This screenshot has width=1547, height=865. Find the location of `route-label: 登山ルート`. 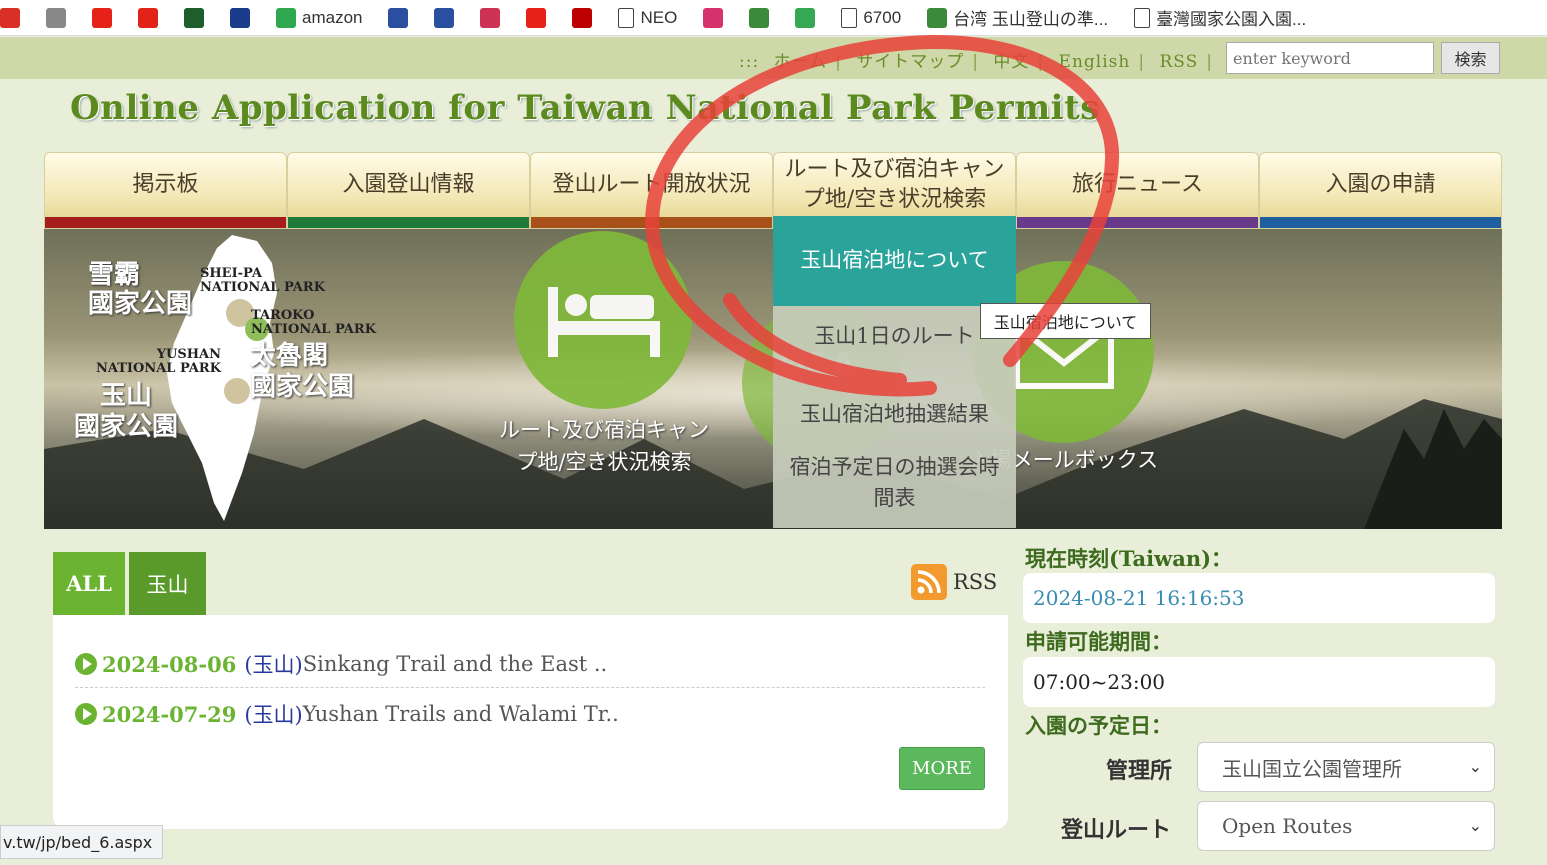

route-label: 登山ルート is located at coordinates (1116, 830).